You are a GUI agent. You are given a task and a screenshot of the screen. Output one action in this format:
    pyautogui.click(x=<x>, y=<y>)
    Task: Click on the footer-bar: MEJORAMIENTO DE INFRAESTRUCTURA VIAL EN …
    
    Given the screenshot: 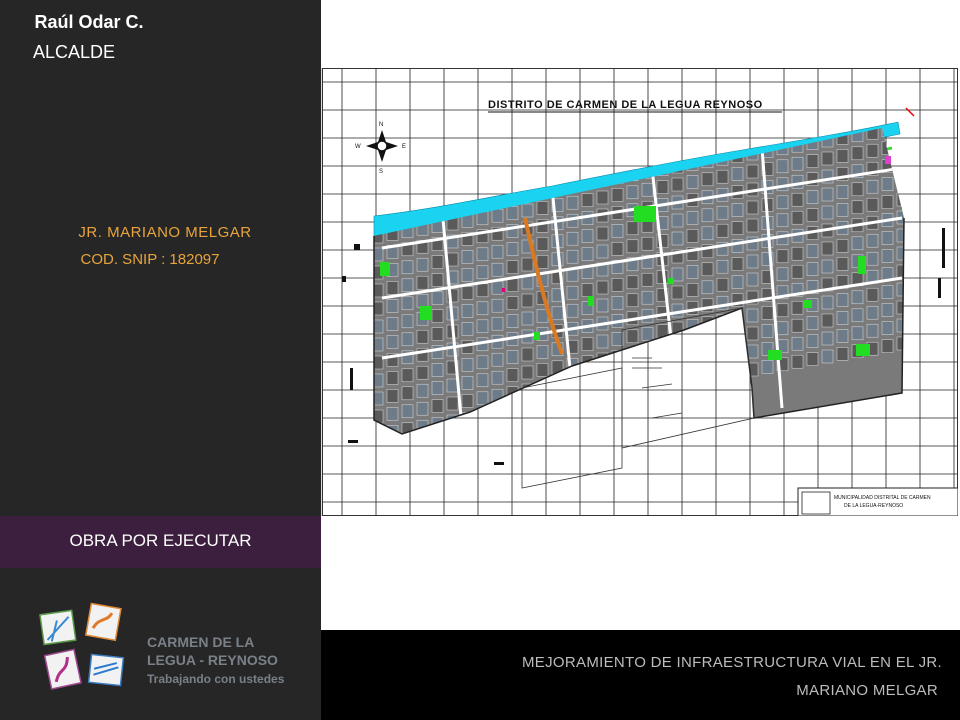 What is the action you would take?
    pyautogui.click(x=640, y=675)
    